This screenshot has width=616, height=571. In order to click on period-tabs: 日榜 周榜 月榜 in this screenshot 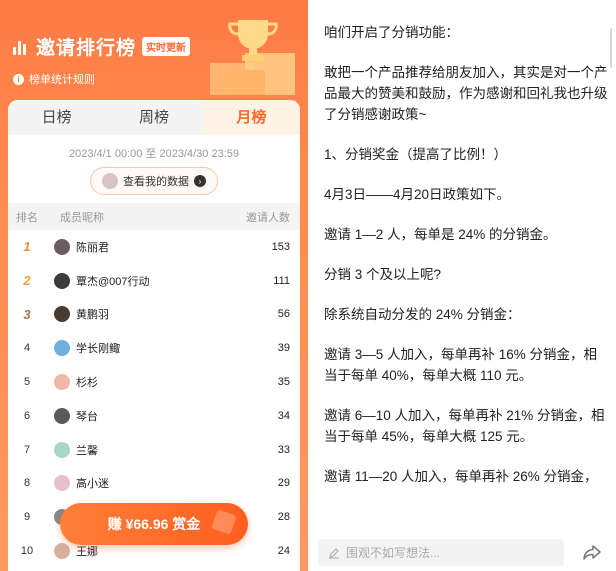, I will do `click(154, 117)`.